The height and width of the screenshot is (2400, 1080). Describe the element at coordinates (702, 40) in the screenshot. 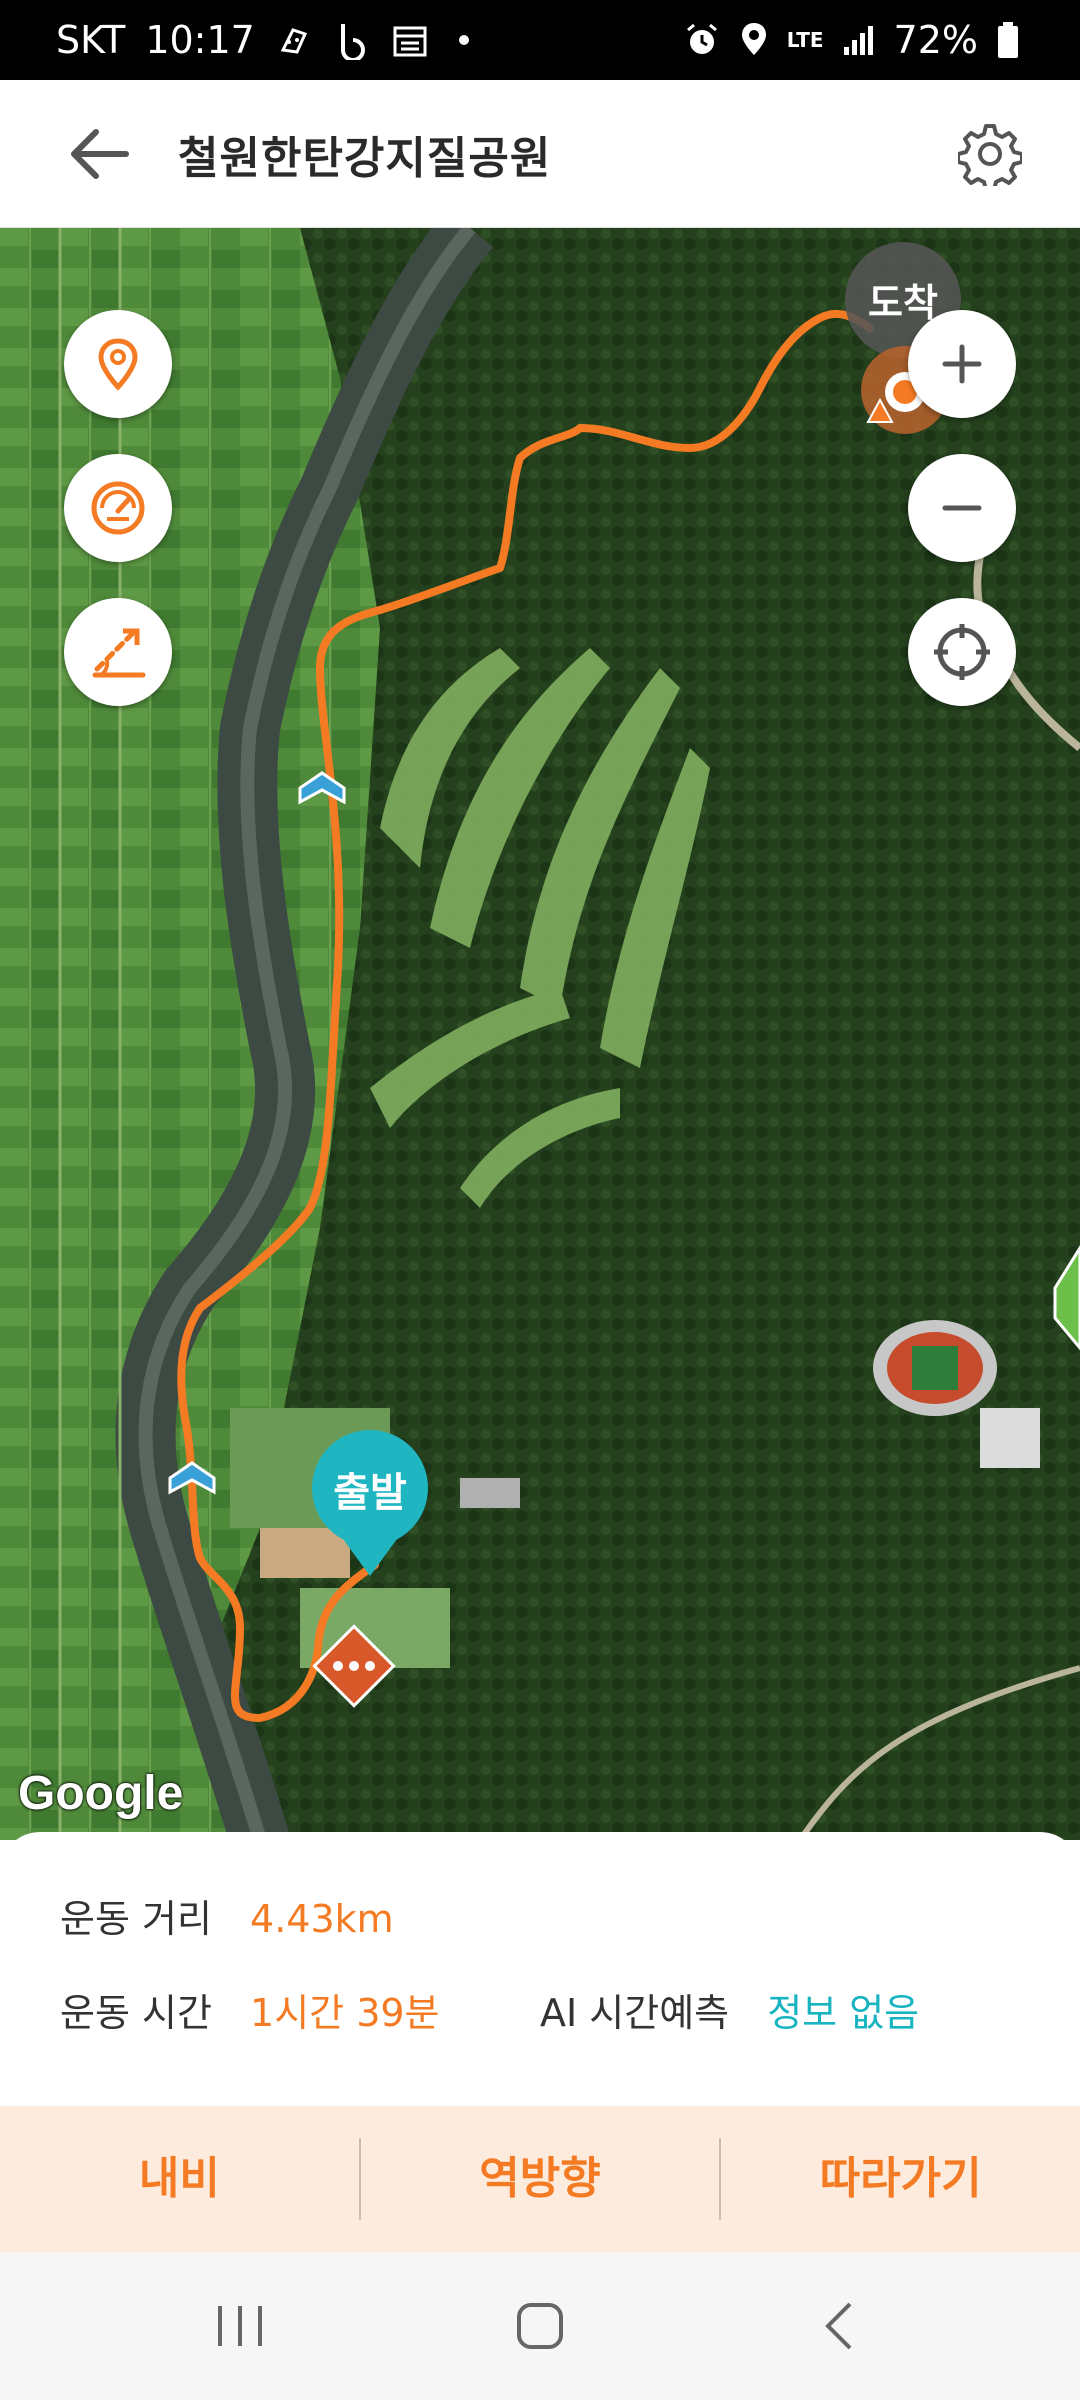

I see `alarm-icon` at that location.